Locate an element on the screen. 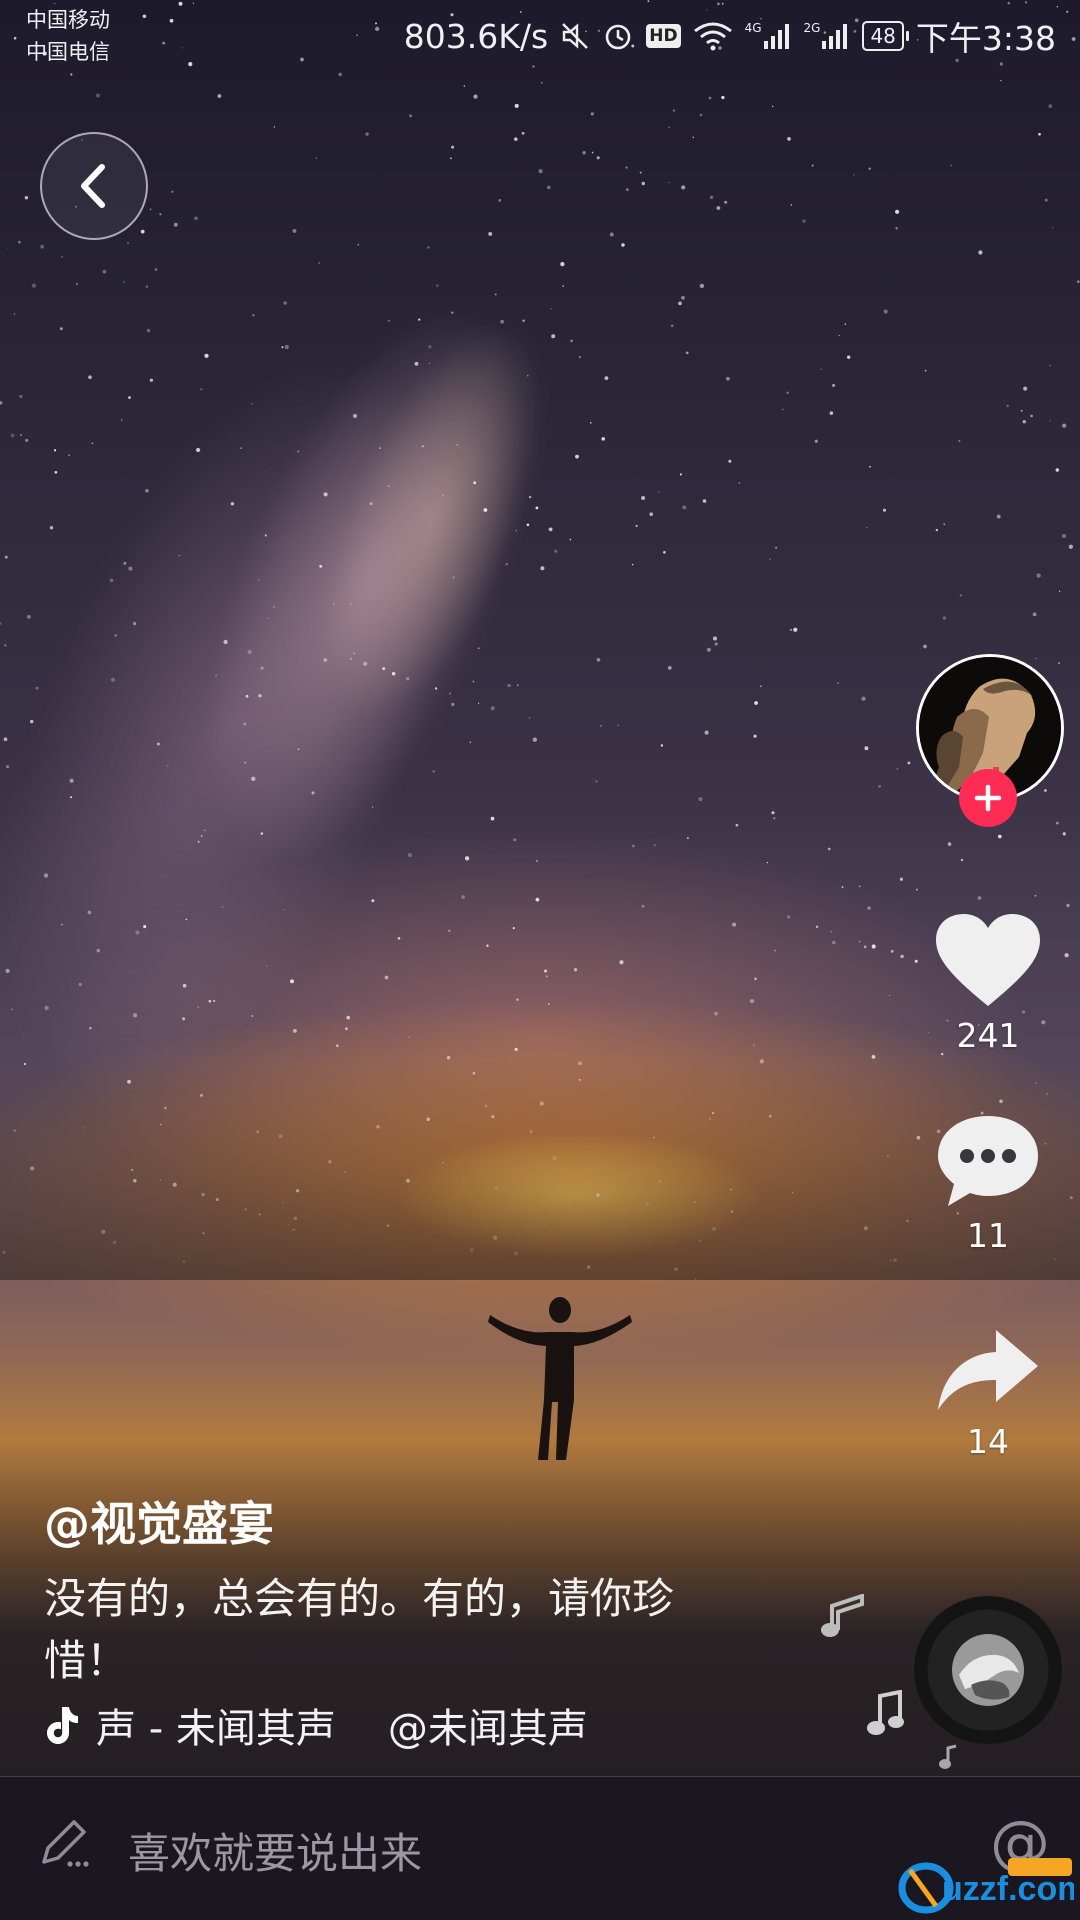 This screenshot has width=1080, height=1920. share-action: 14 is located at coordinates (988, 1393).